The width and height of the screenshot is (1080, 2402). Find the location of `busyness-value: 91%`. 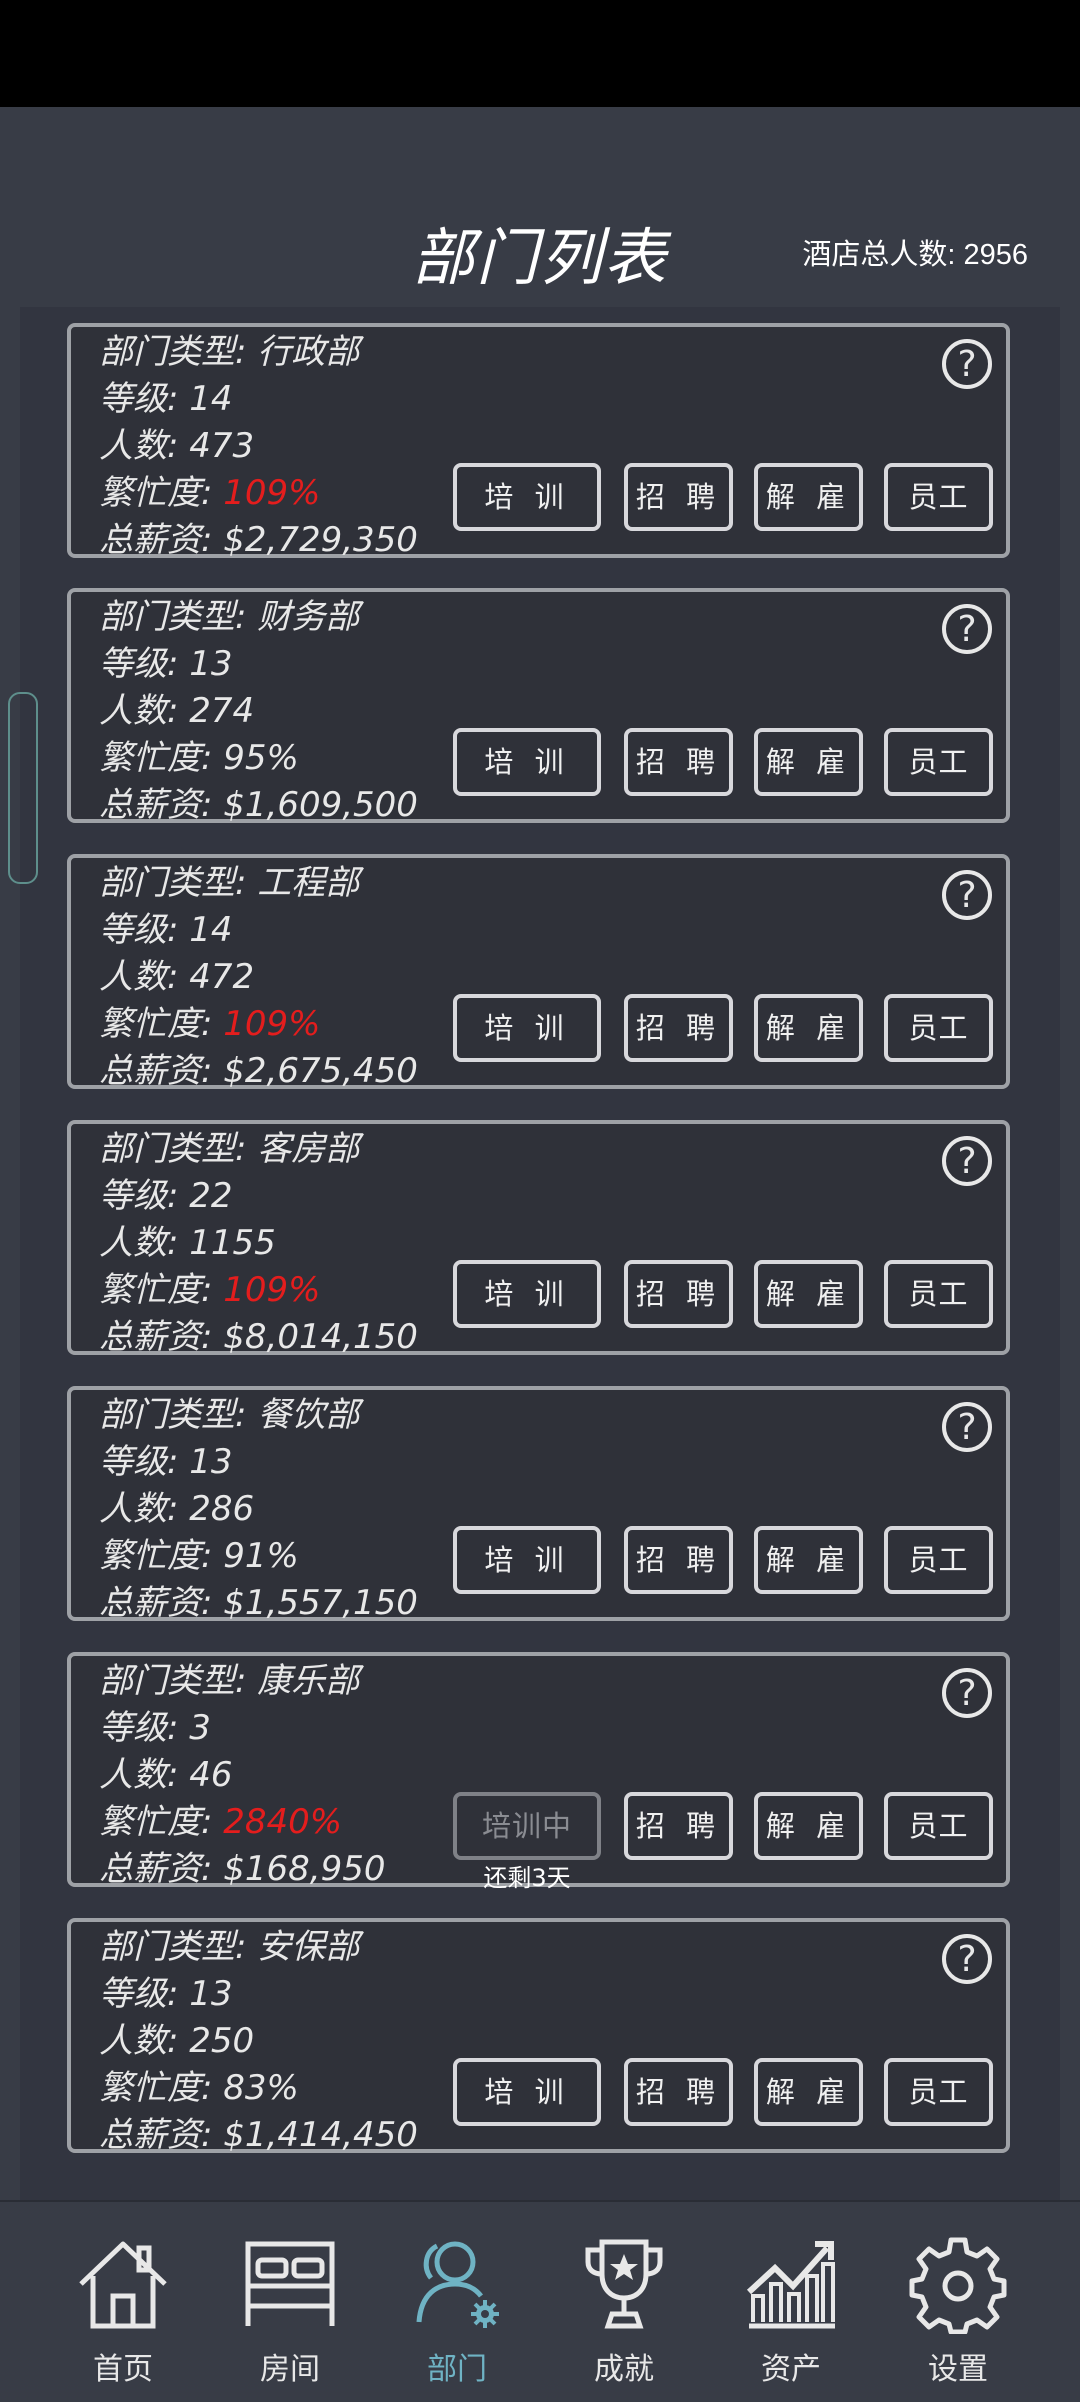

busyness-value: 91% is located at coordinates (261, 1556).